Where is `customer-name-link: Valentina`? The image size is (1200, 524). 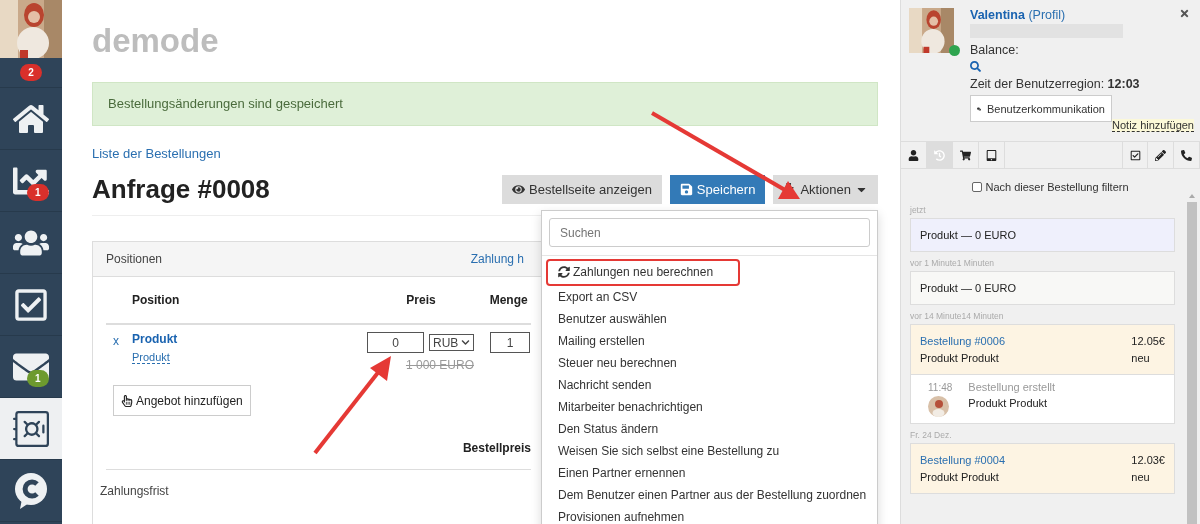 customer-name-link: Valentina is located at coordinates (997, 15).